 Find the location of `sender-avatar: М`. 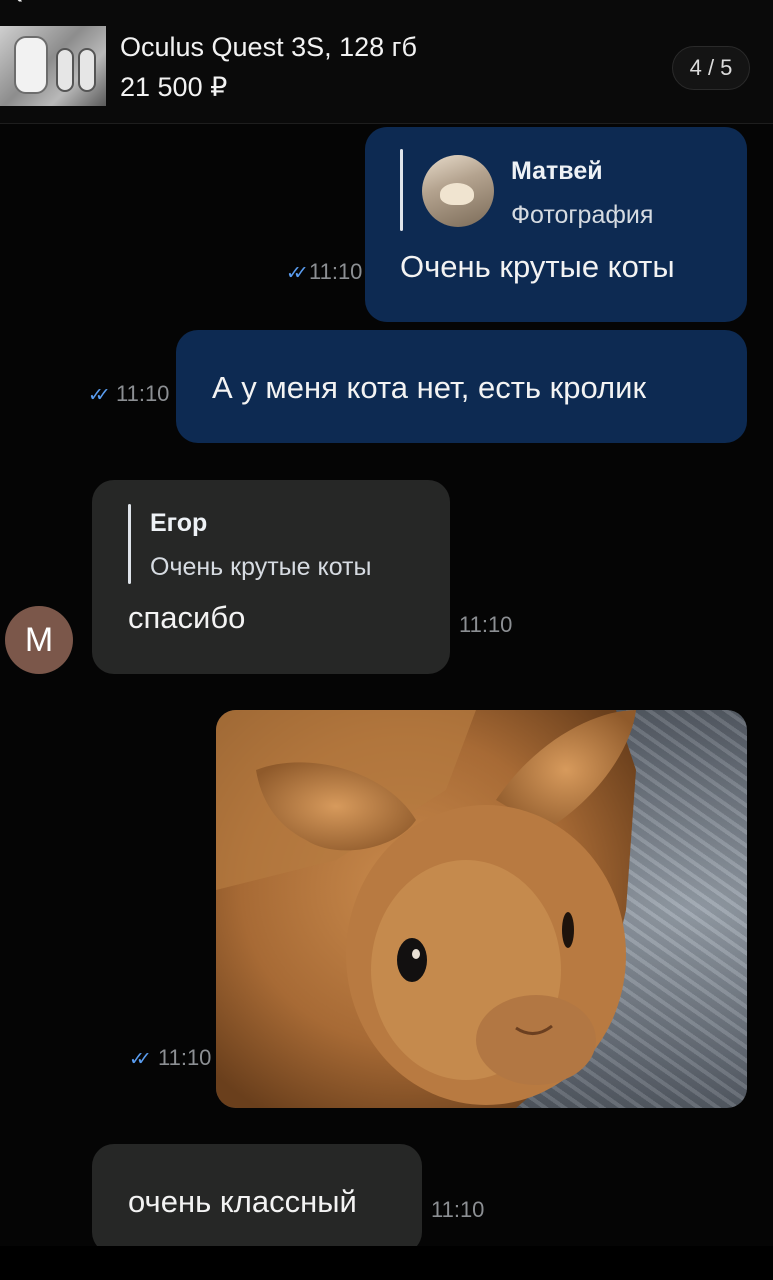

sender-avatar: М is located at coordinates (39, 640).